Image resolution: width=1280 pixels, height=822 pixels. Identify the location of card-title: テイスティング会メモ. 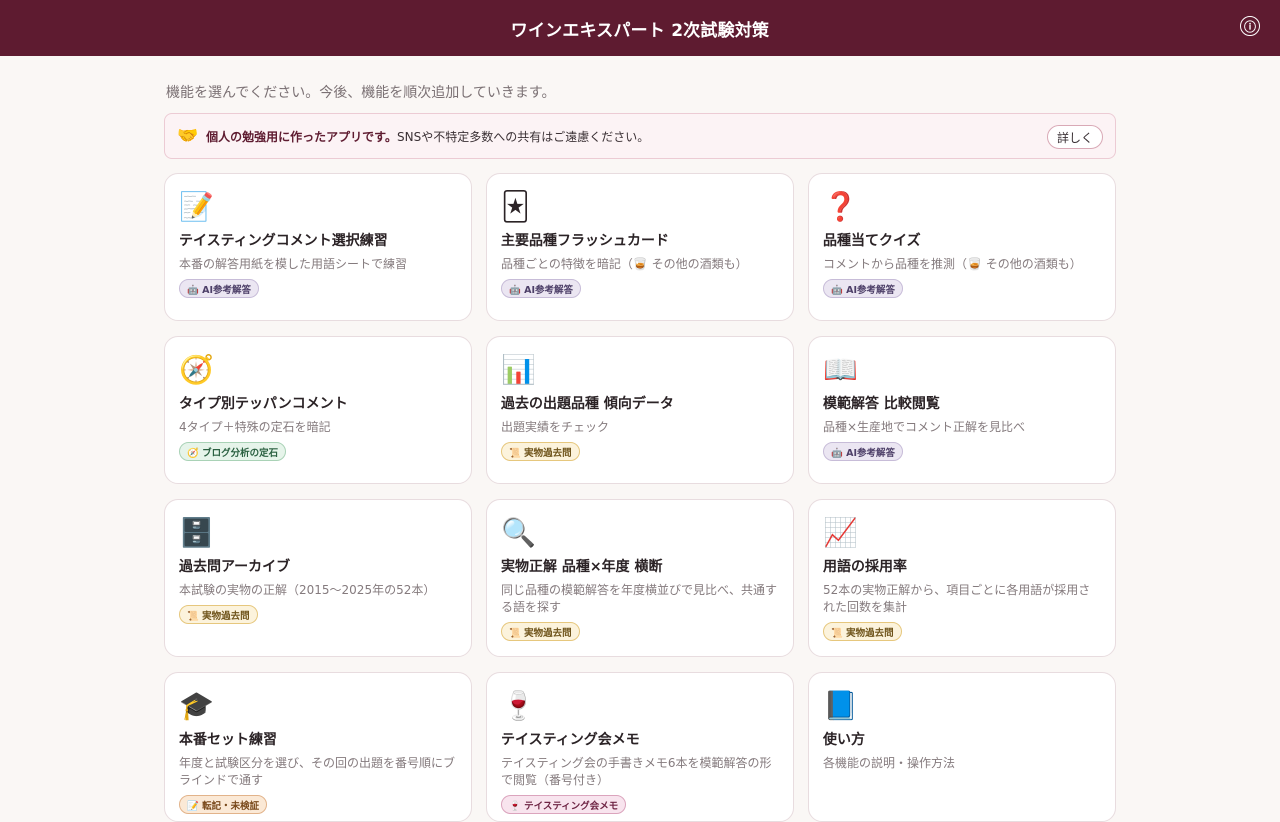
(570, 740).